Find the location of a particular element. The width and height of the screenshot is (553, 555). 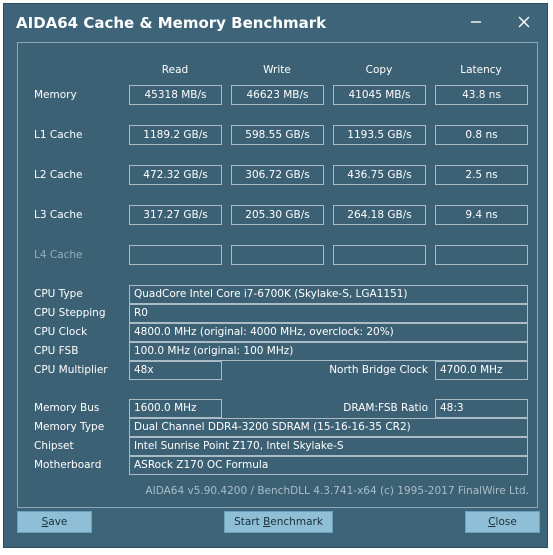

memory-read-value: 45318 MB/s is located at coordinates (175, 95).